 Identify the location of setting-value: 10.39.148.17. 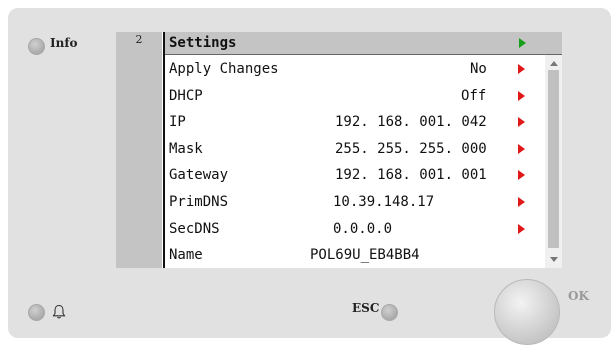
(384, 201).